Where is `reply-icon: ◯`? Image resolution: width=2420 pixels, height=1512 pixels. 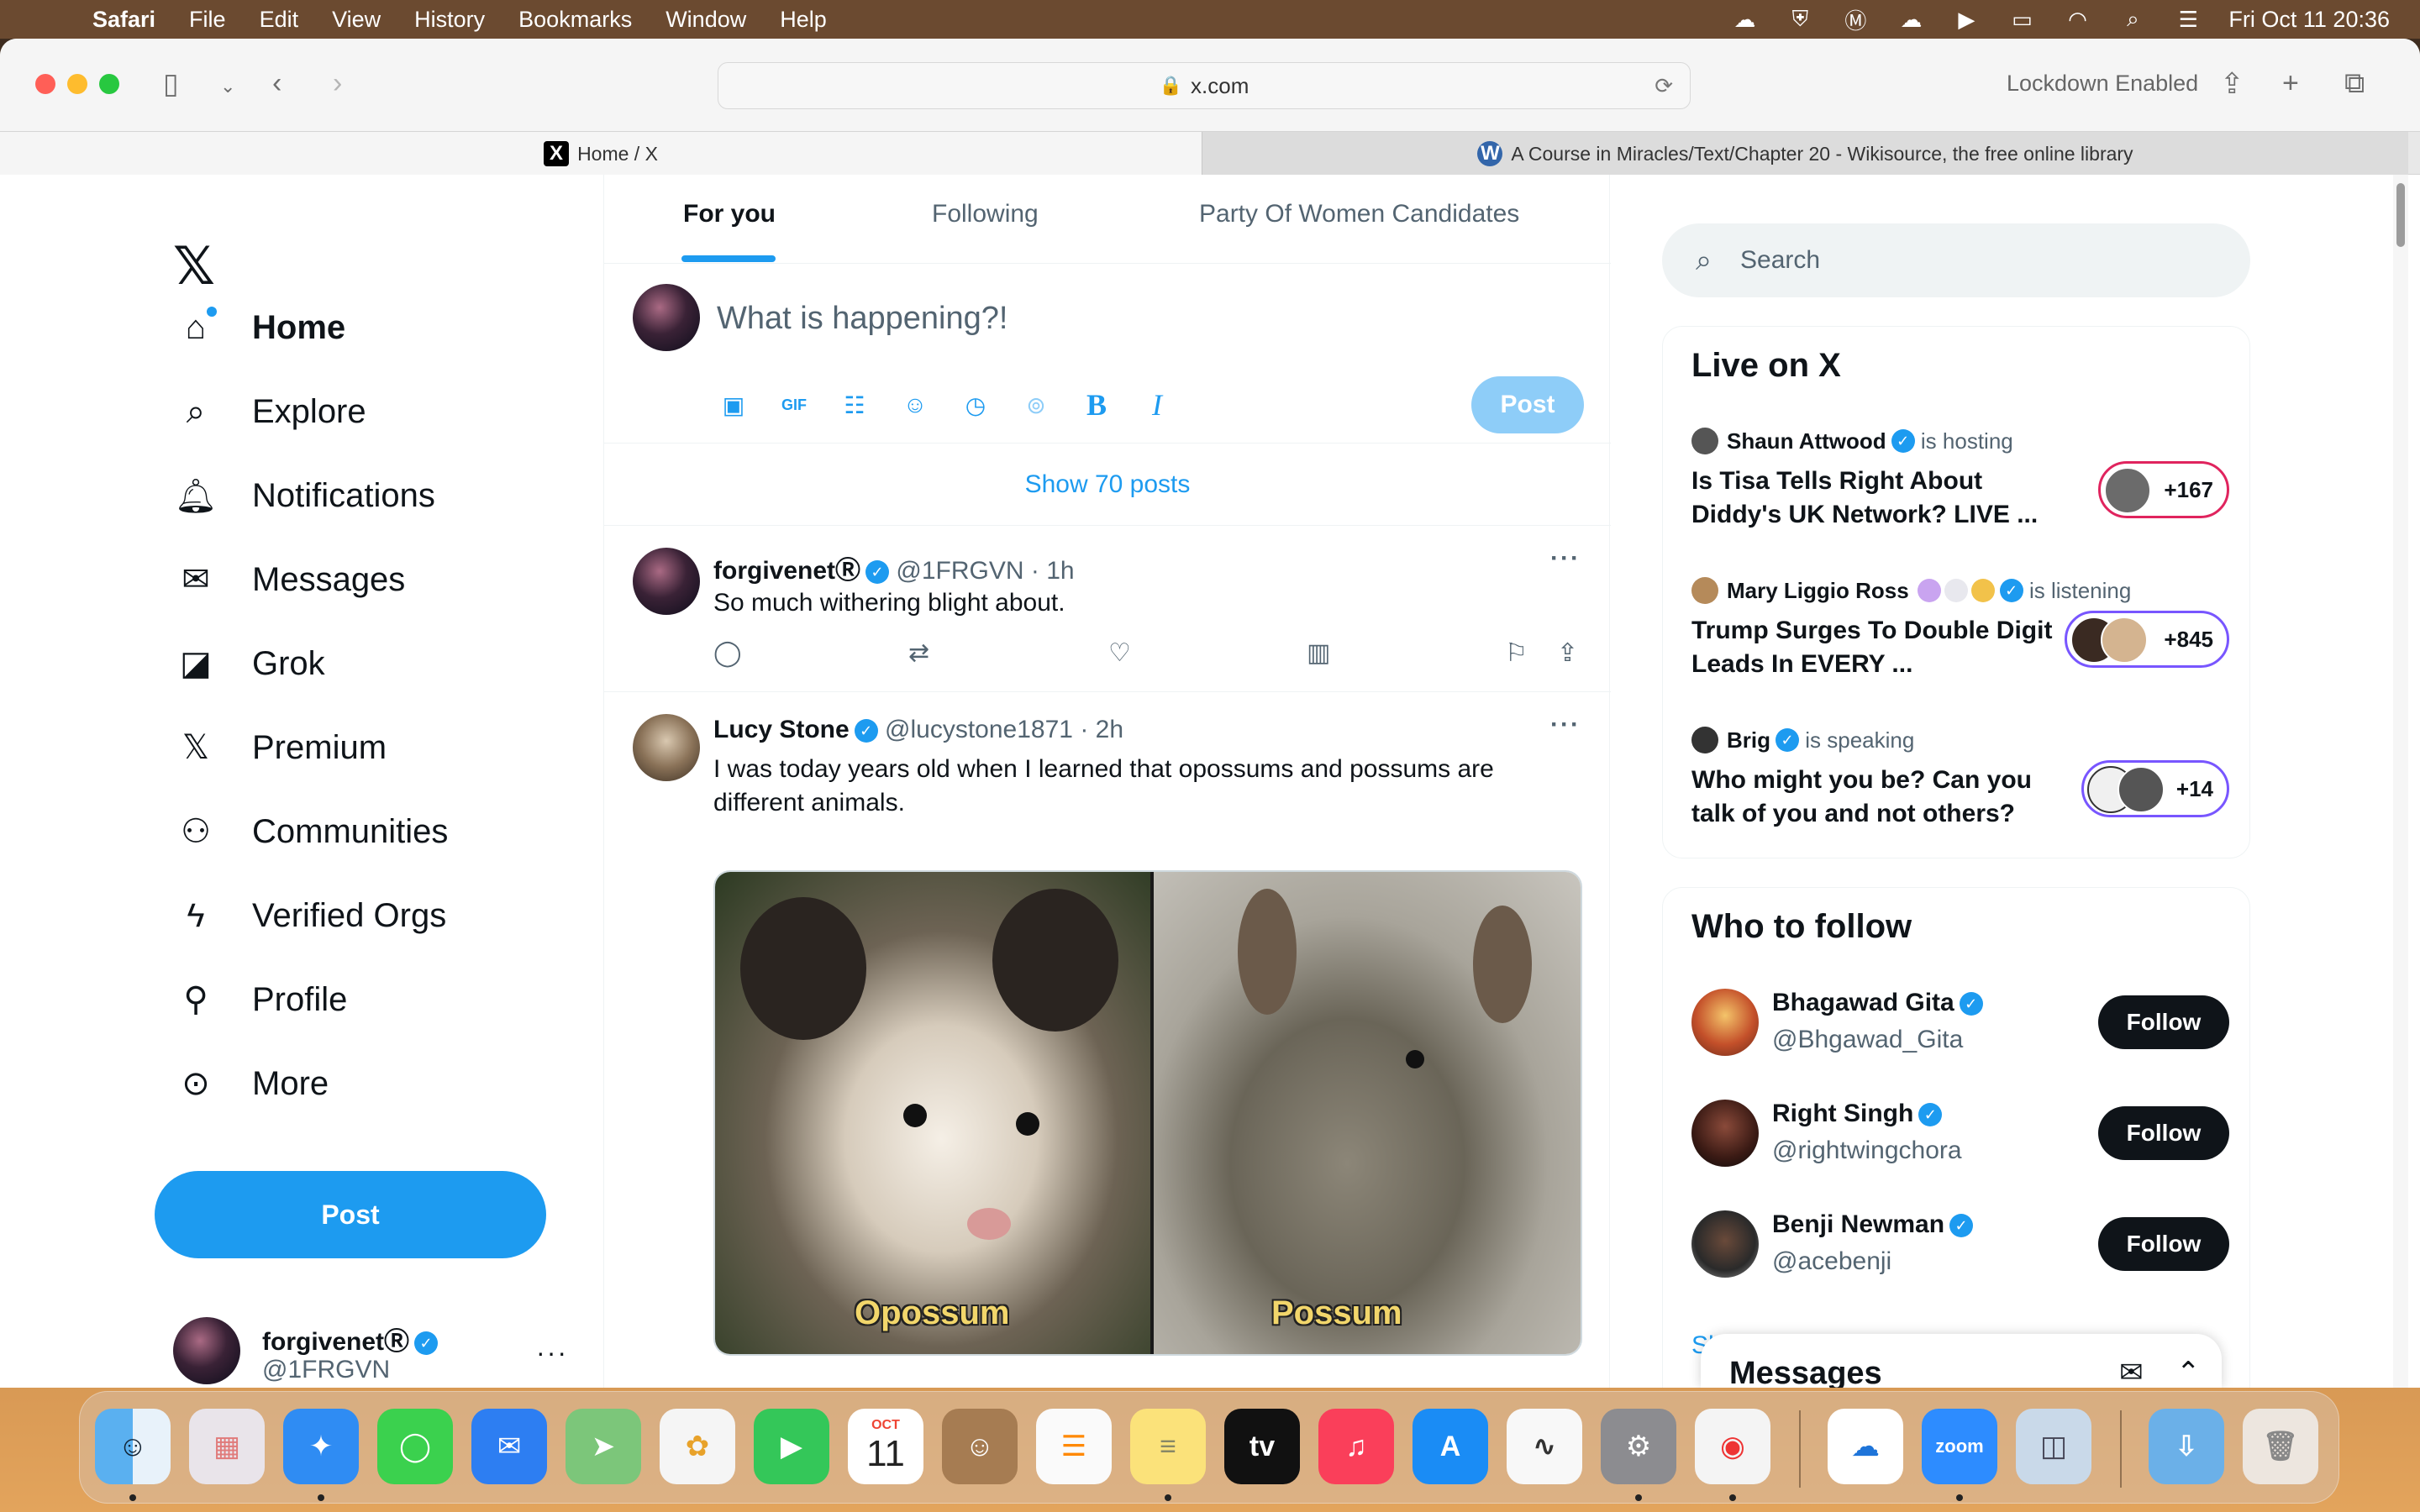 reply-icon: ◯ is located at coordinates (727, 653).